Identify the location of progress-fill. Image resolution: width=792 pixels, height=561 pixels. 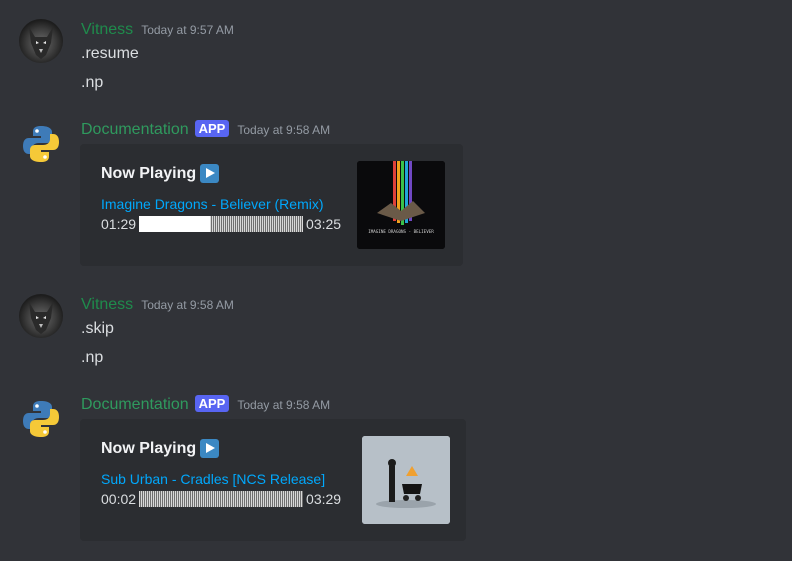
(174, 224).